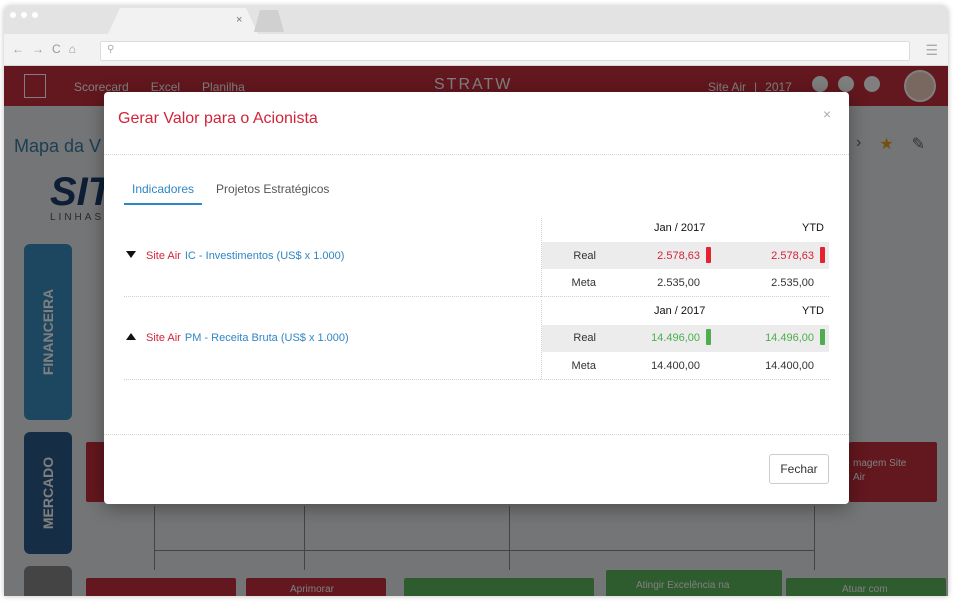  I want to click on nav-icons: ← → C ⌂, so click(44, 49).